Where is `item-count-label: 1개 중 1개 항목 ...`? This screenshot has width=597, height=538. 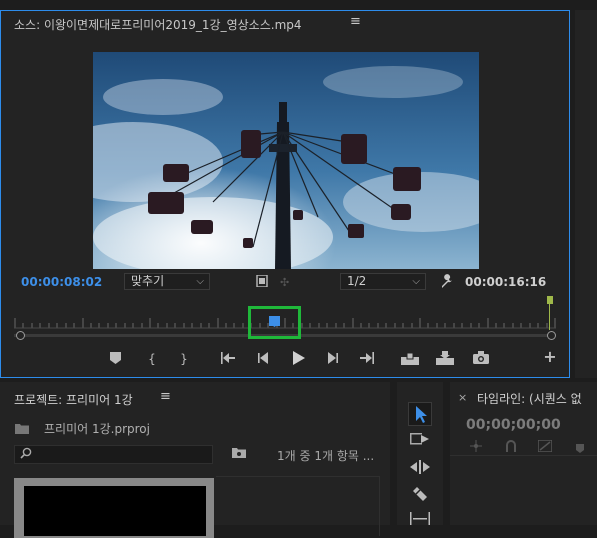 item-count-label: 1개 중 1개 항목 ... is located at coordinates (326, 456).